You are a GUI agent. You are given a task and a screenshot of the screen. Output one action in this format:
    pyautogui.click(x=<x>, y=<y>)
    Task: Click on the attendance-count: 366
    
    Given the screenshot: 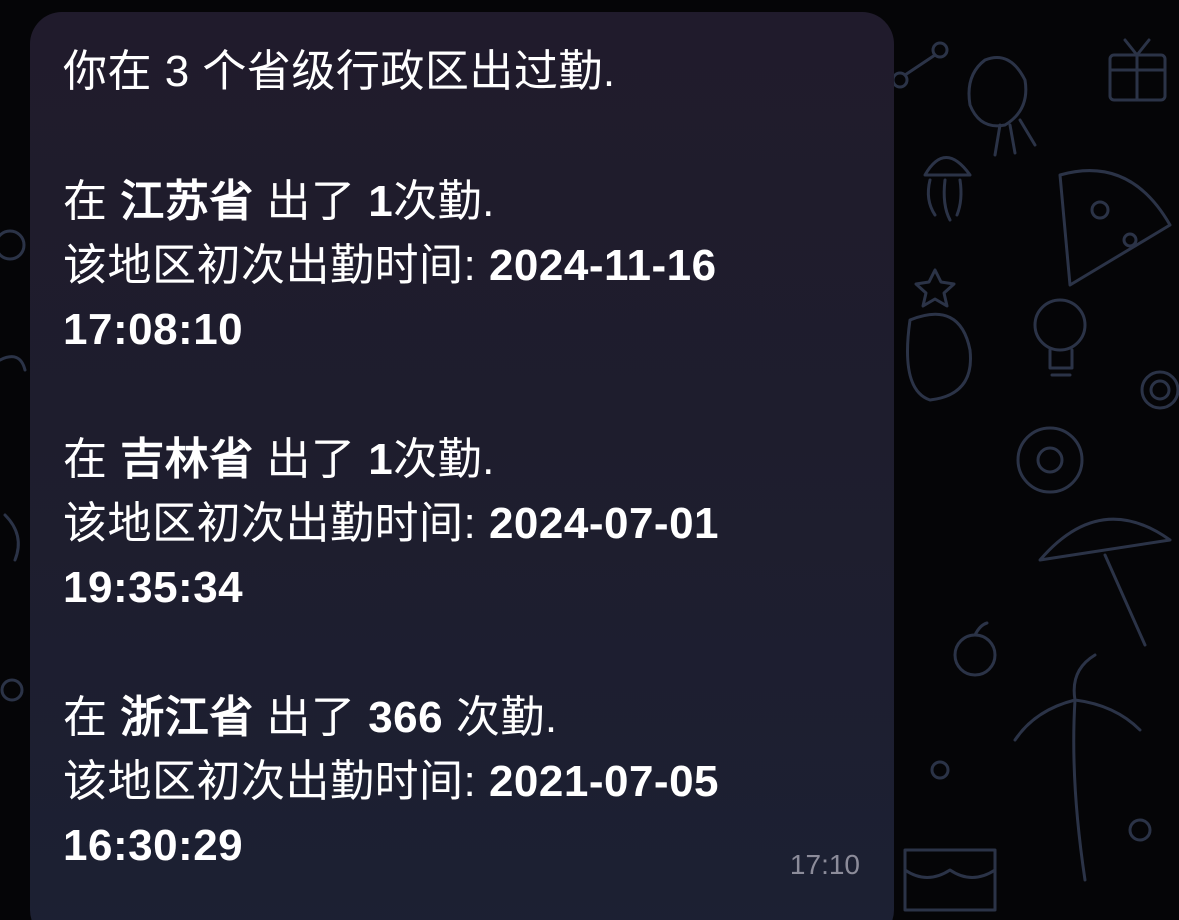 What is the action you would take?
    pyautogui.click(x=406, y=717)
    